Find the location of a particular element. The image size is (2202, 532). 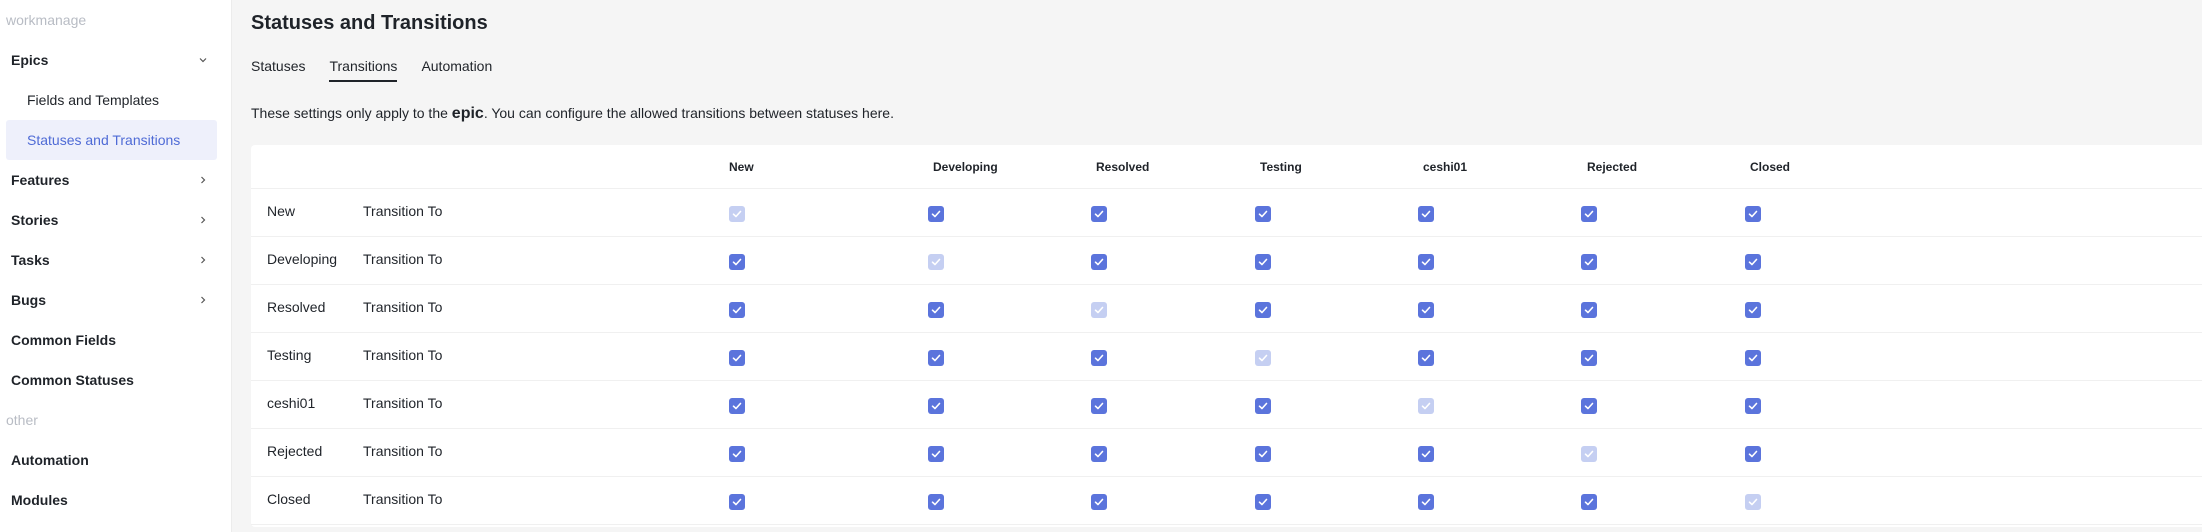

row-status-label: Resolved is located at coordinates (296, 307).